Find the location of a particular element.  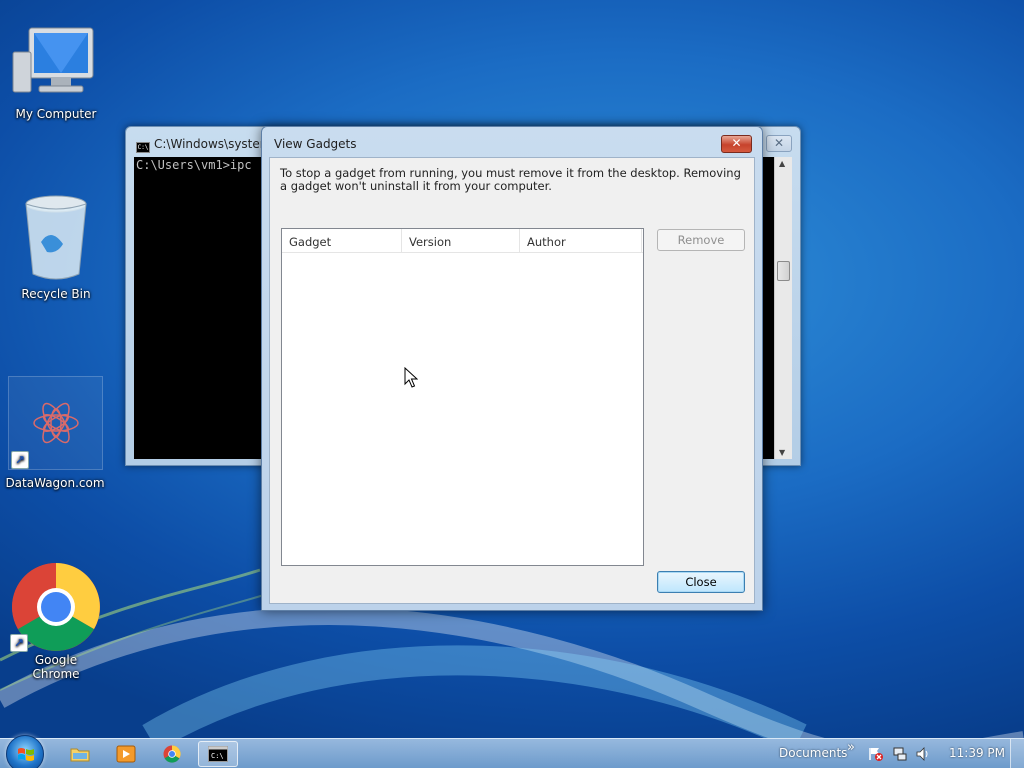

desktop-icon-label: Recycle Bin is located at coordinates (56, 294).